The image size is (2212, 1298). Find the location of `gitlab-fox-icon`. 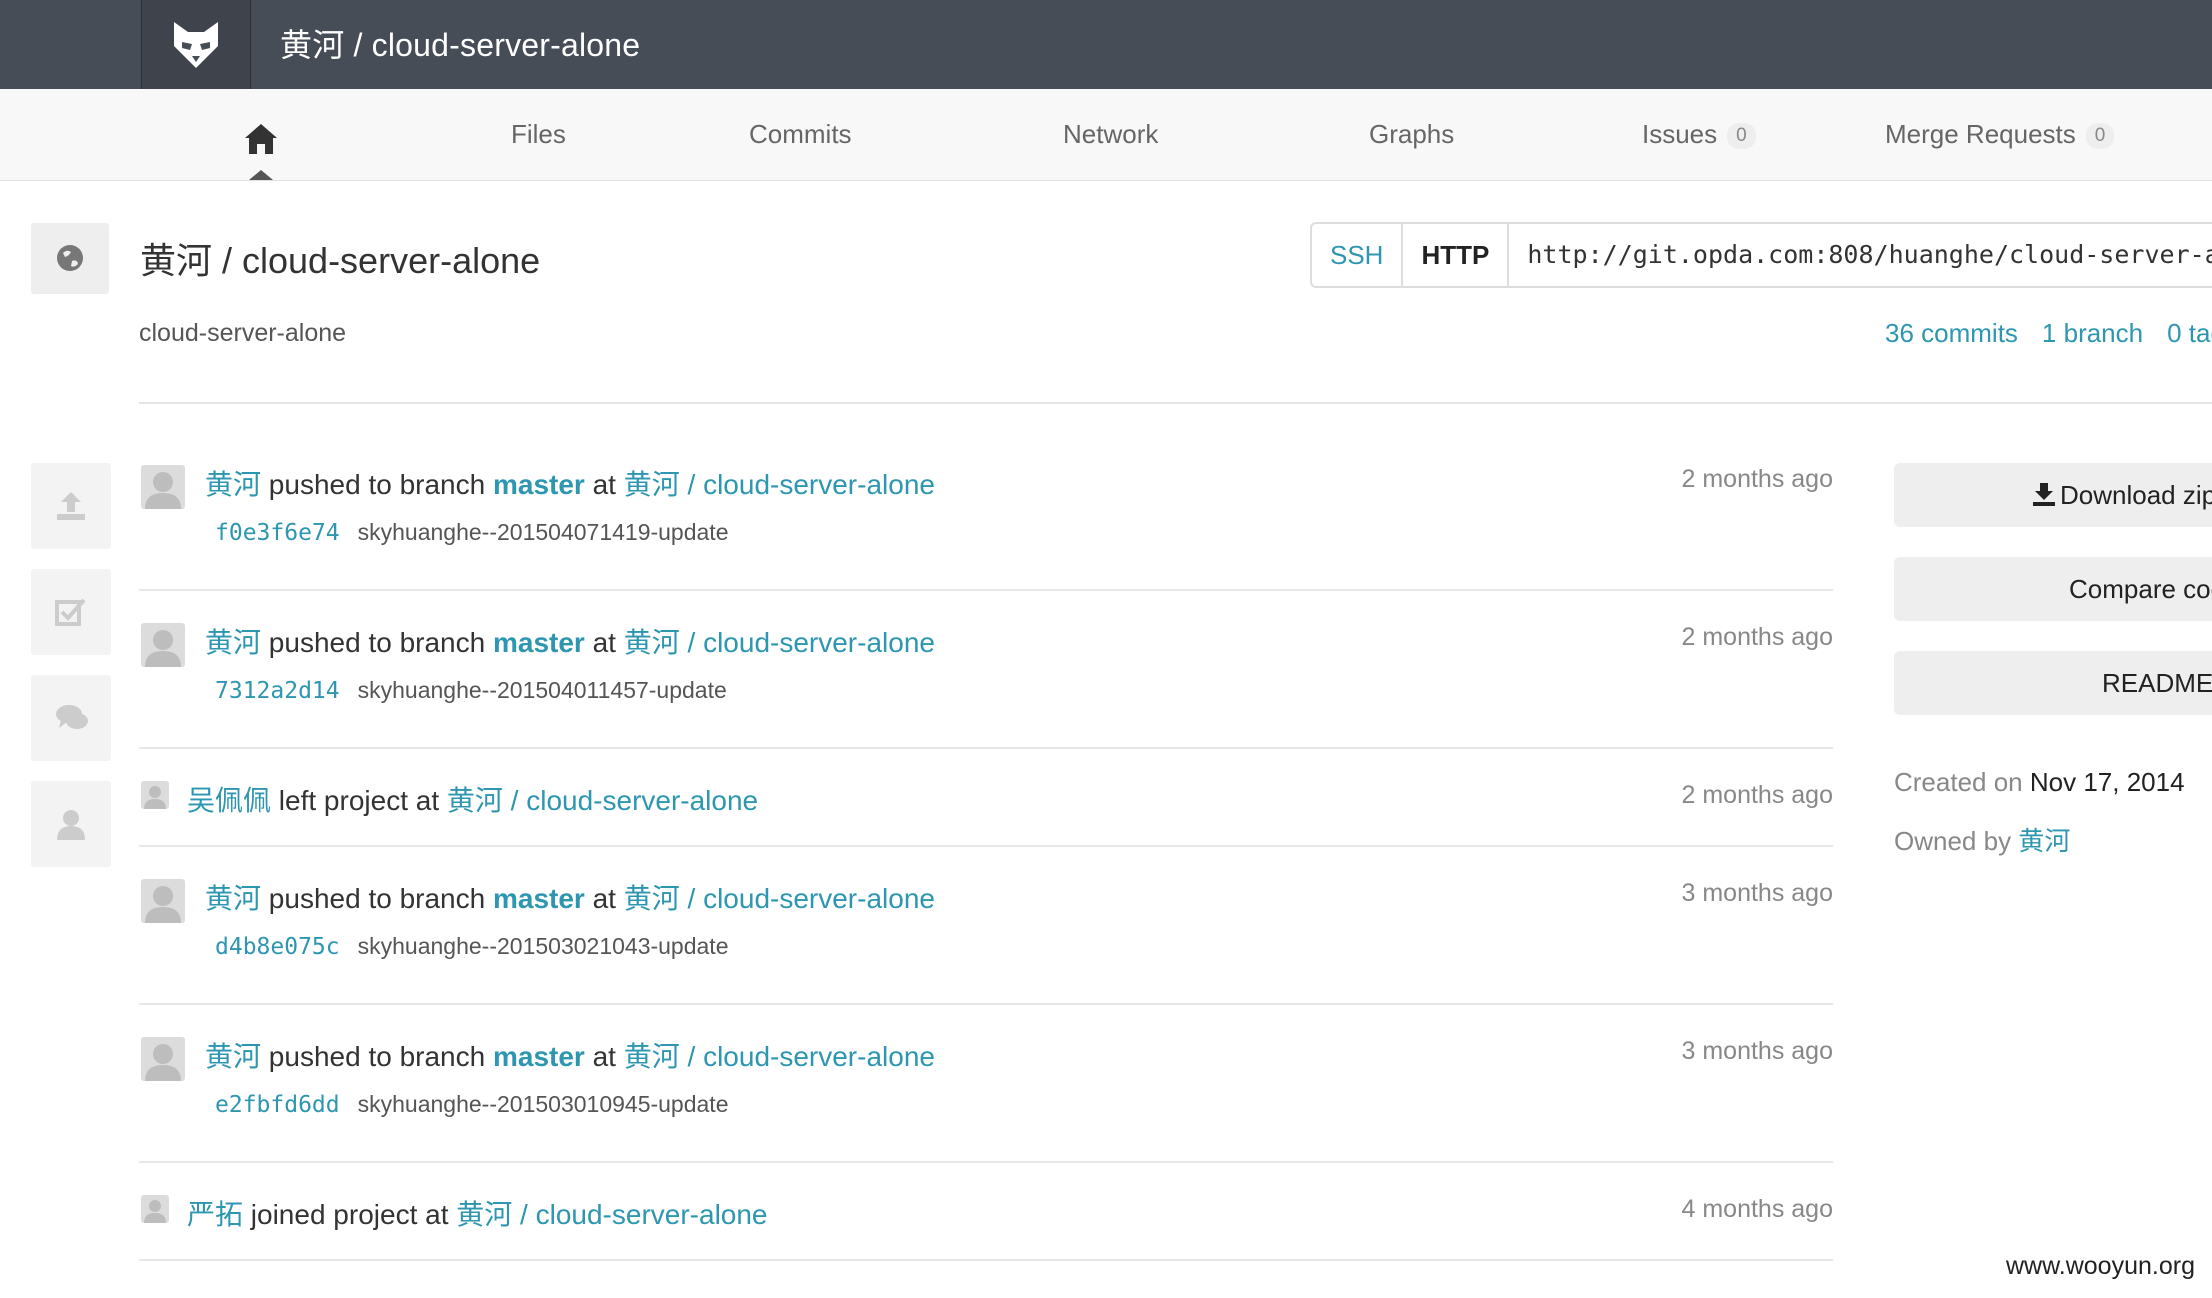

gitlab-fox-icon is located at coordinates (196, 45).